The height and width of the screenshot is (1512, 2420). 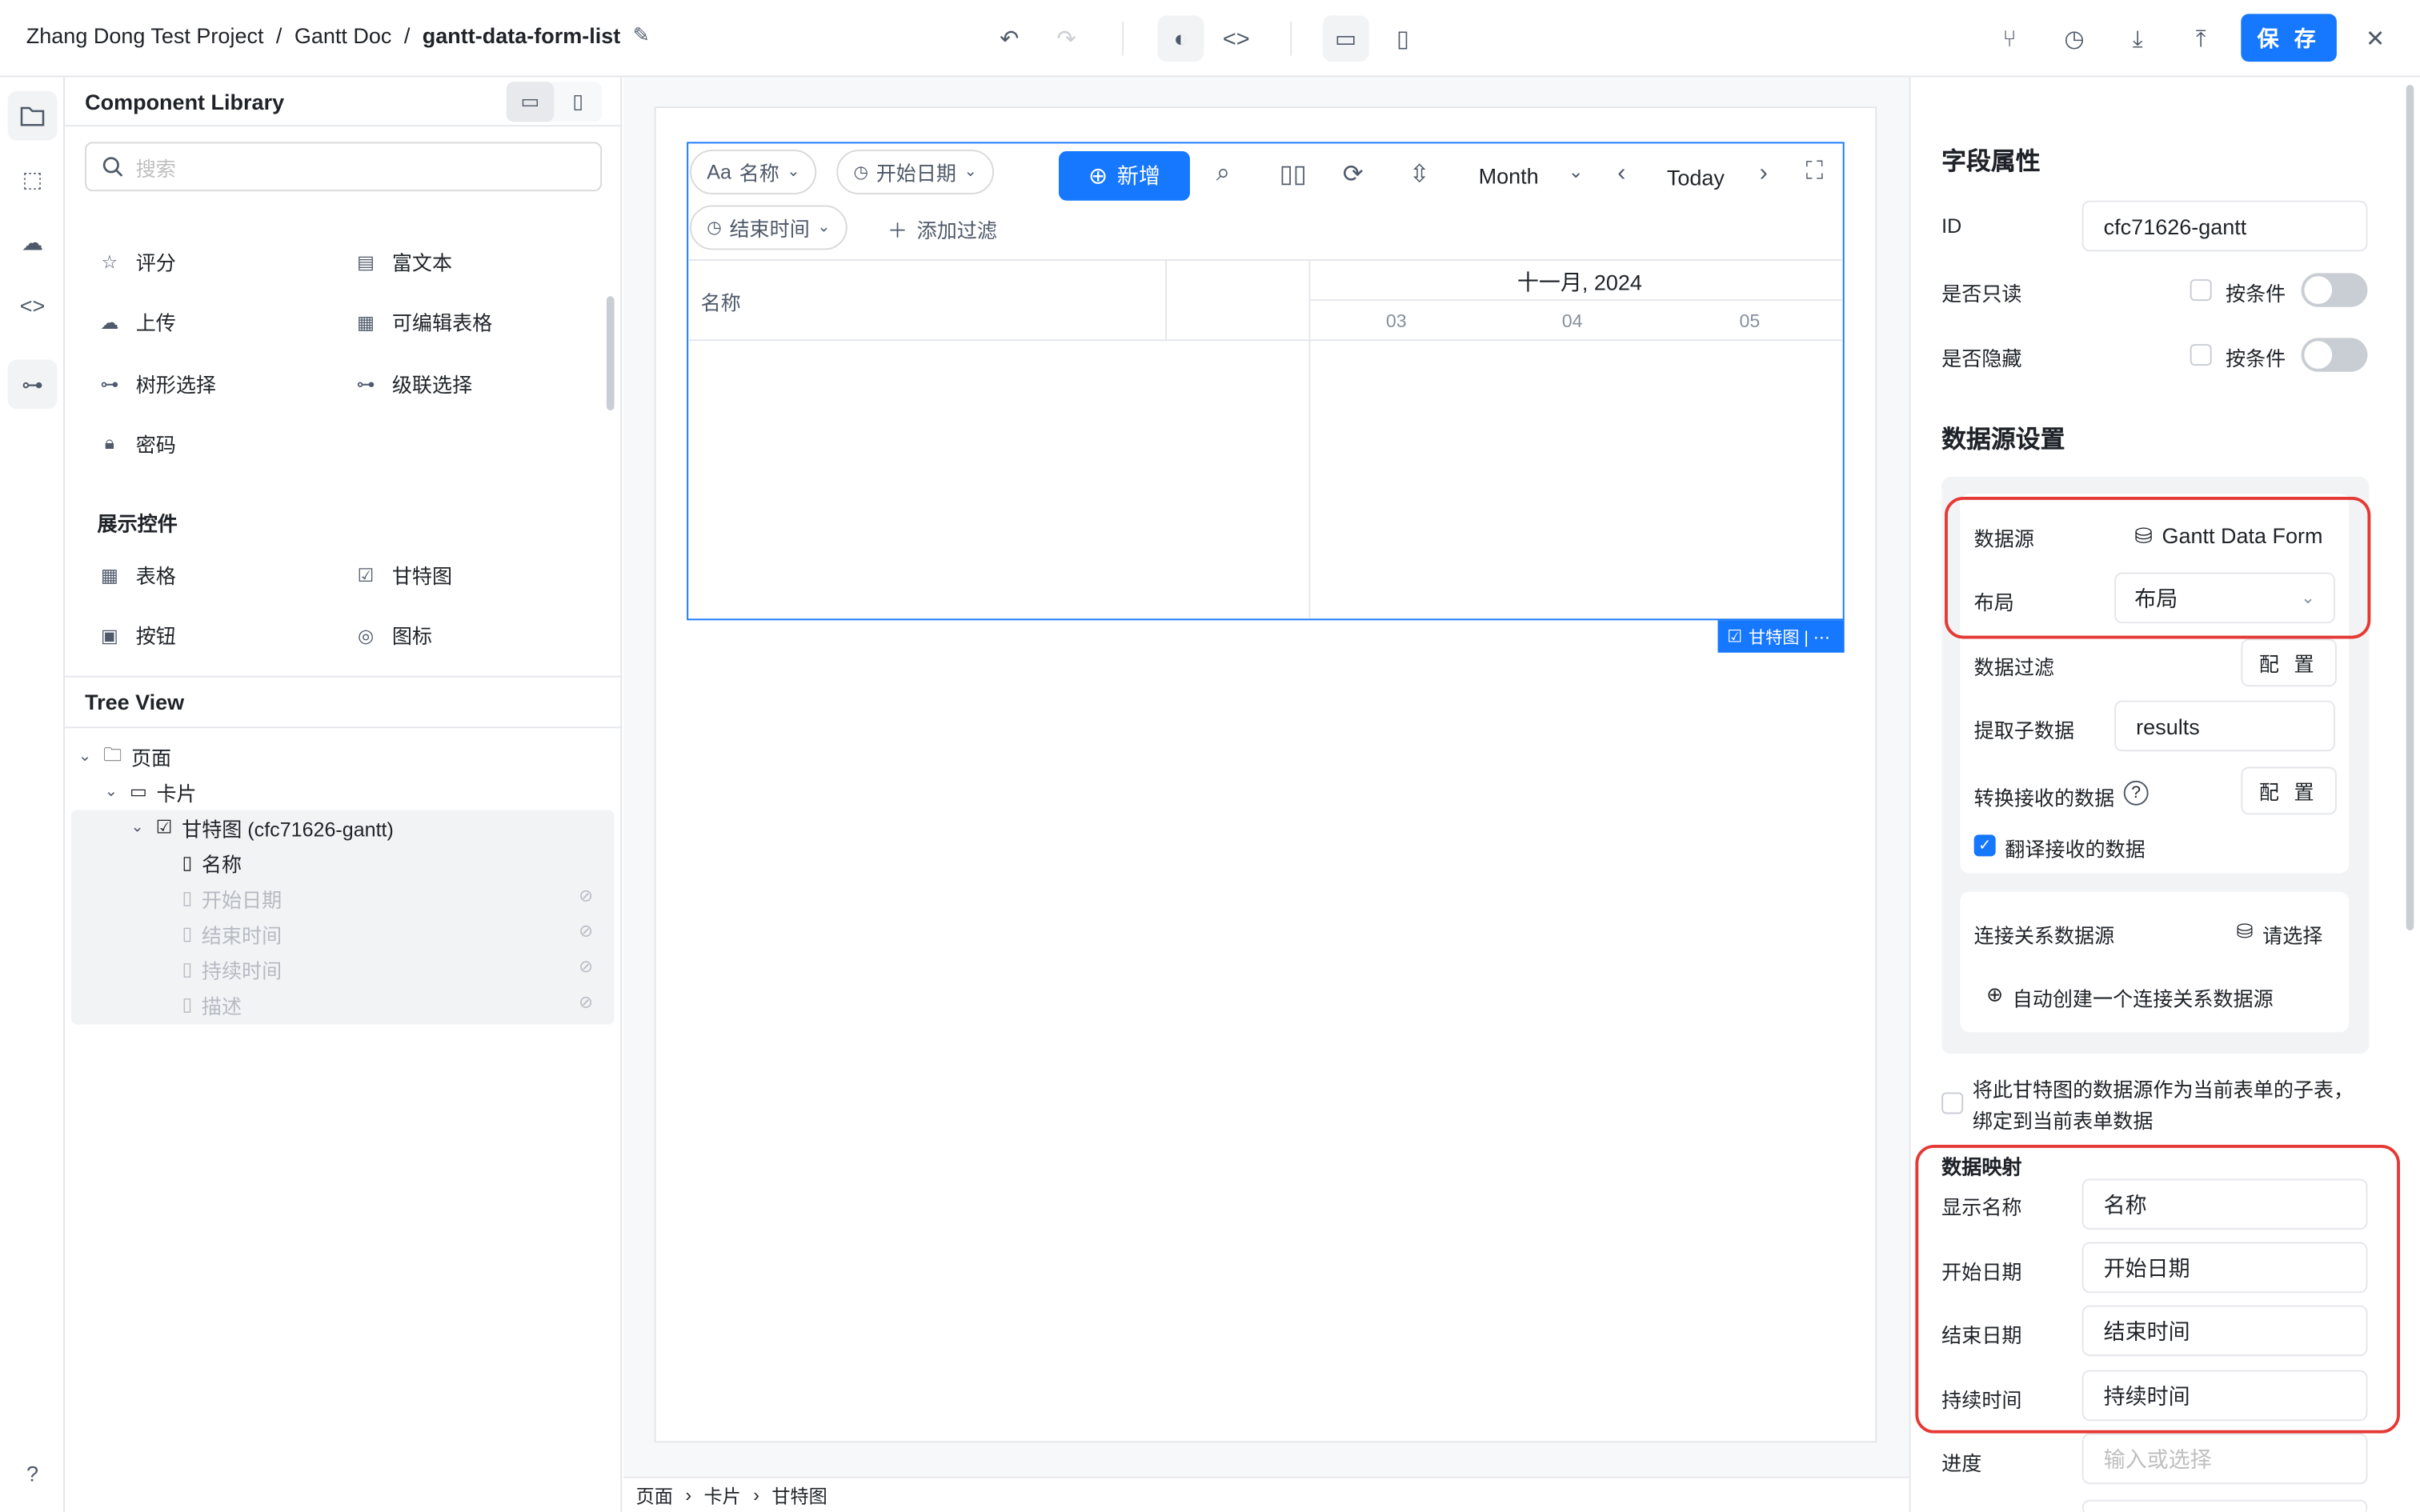 What do you see at coordinates (344, 167) in the screenshot?
I see `search-input: 搜索` at bounding box center [344, 167].